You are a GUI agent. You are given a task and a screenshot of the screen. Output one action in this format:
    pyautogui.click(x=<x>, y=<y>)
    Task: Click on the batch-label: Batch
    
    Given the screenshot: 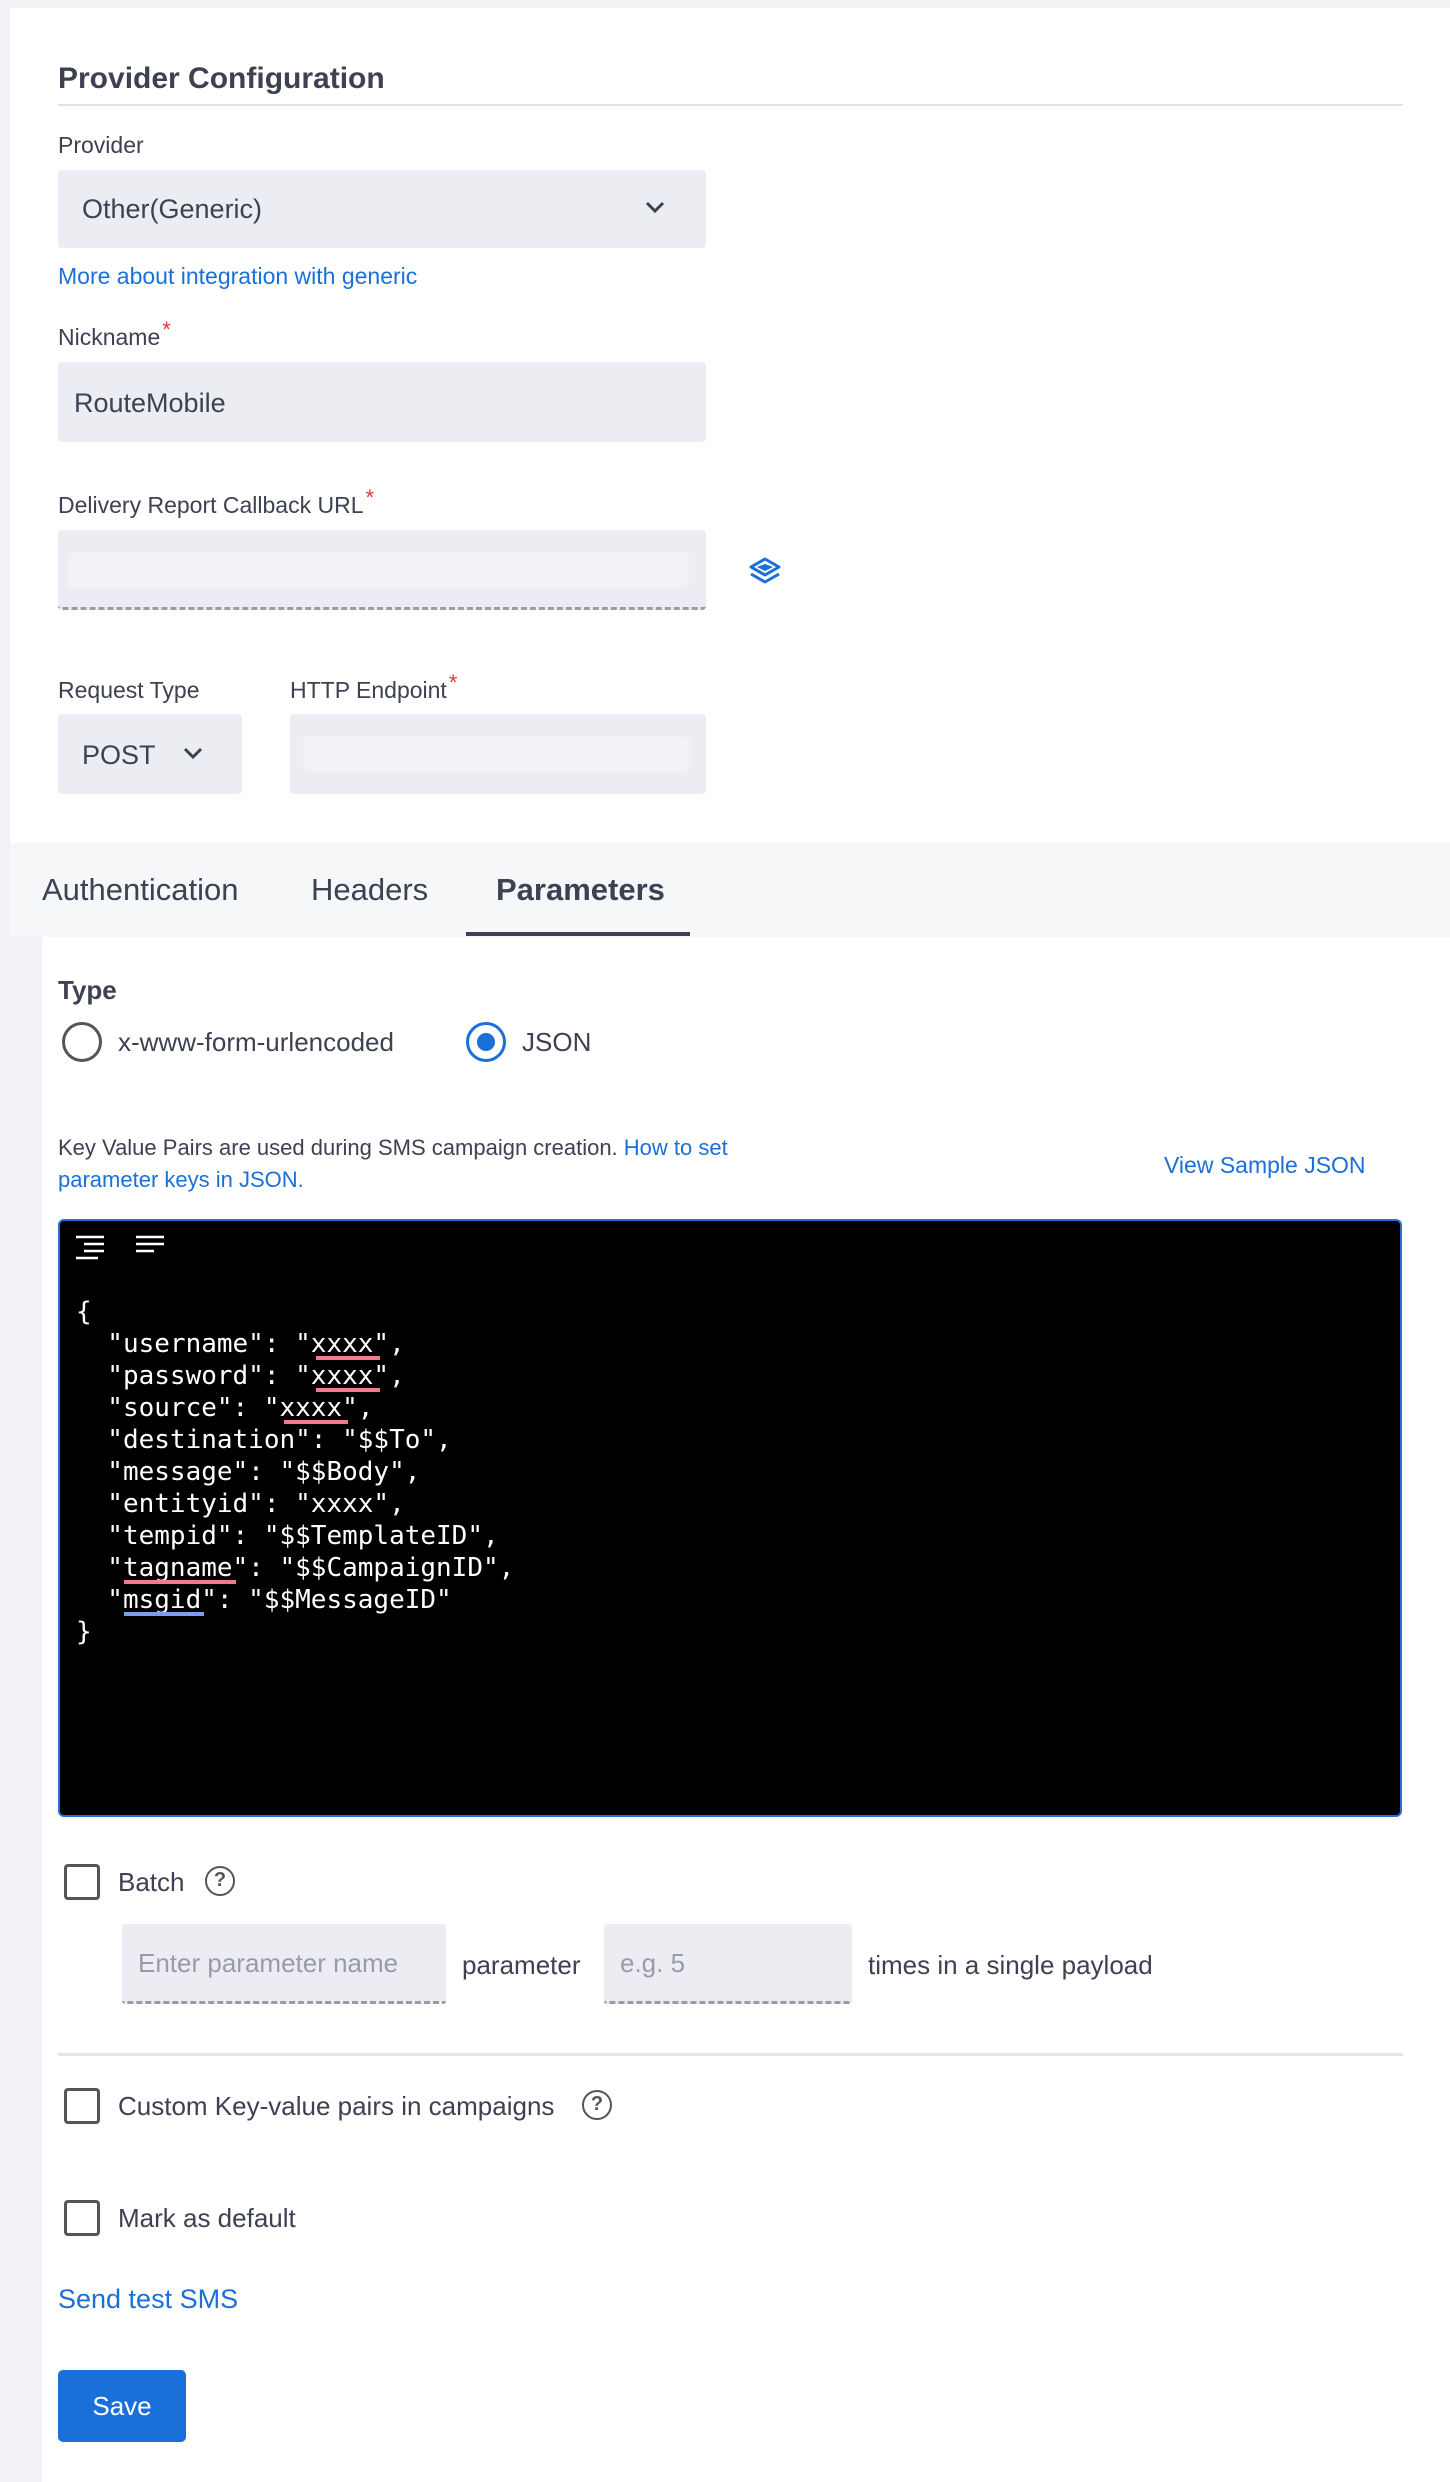 What is the action you would take?
    pyautogui.click(x=151, y=1882)
    